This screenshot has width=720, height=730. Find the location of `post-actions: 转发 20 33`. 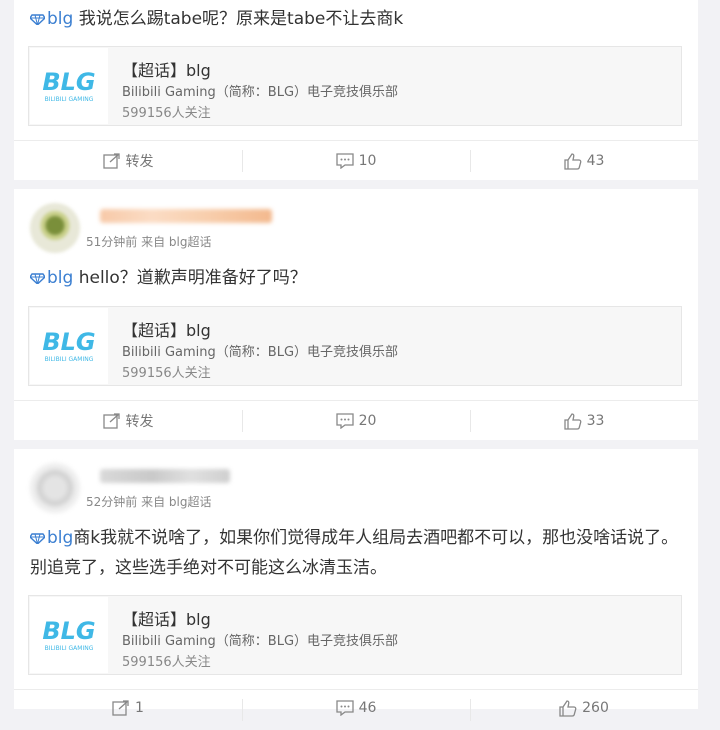

post-actions: 转发 20 33 is located at coordinates (356, 420).